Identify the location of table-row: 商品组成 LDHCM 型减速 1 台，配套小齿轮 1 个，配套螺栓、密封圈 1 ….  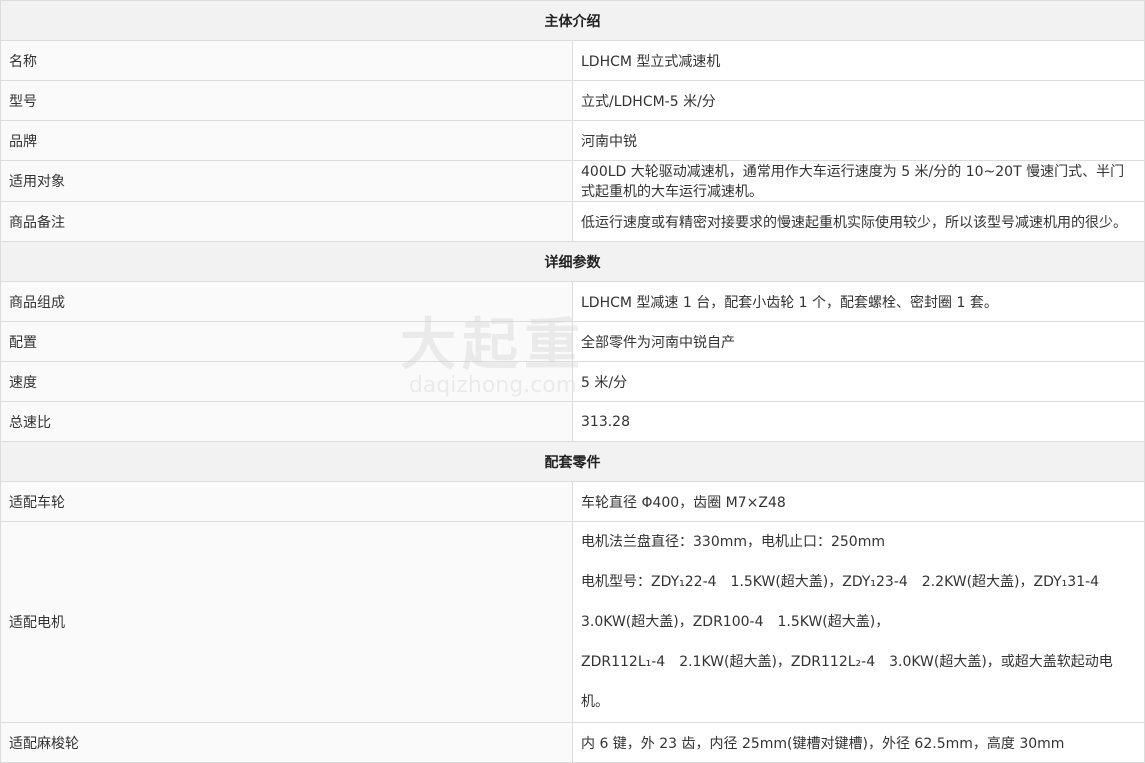
(572, 301).